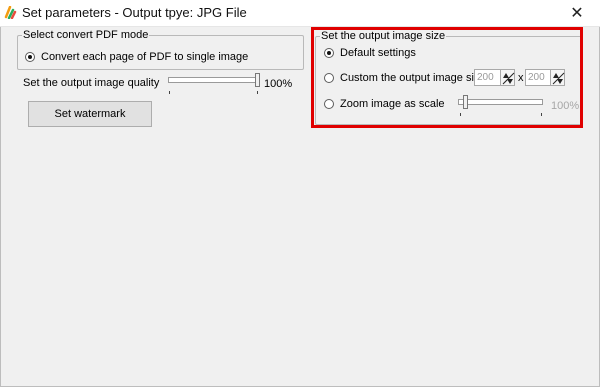 The width and height of the screenshot is (600, 387). What do you see at coordinates (213, 80) in the screenshot?
I see `quality-slider-track` at bounding box center [213, 80].